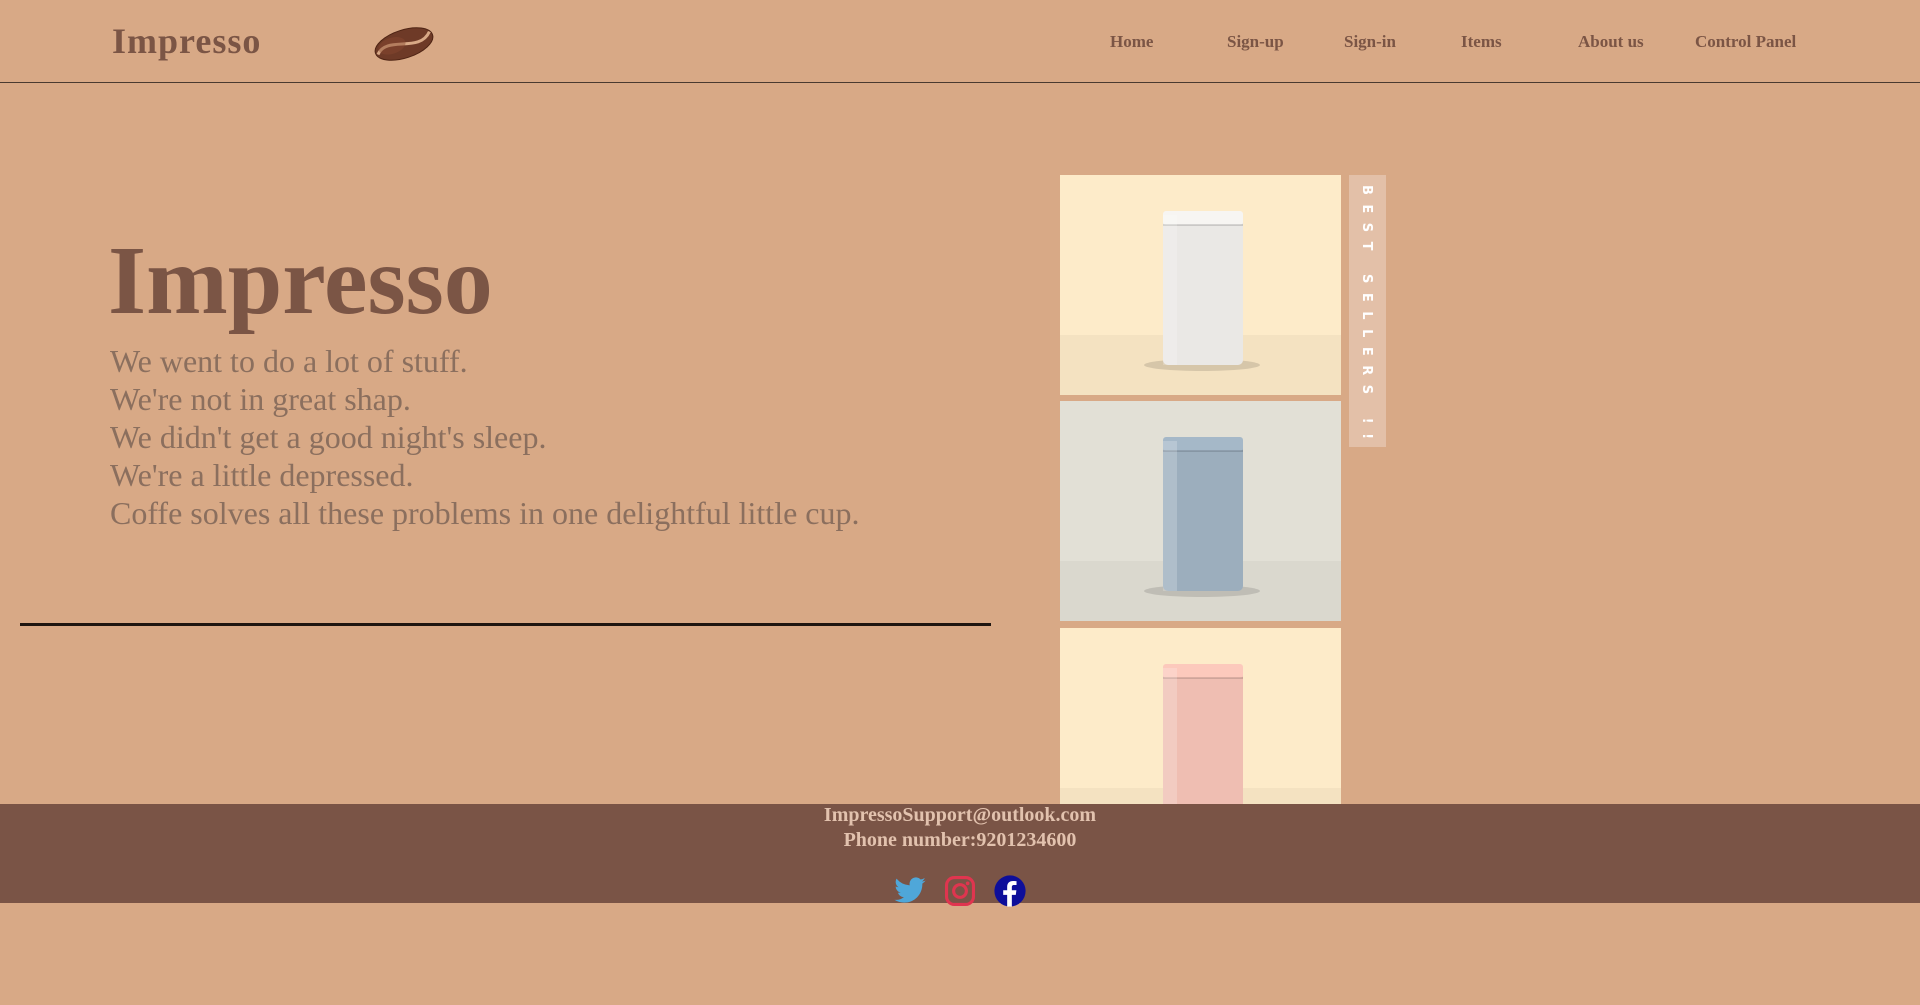 The height and width of the screenshot is (1005, 1920). I want to click on instagram-icon, so click(960, 891).